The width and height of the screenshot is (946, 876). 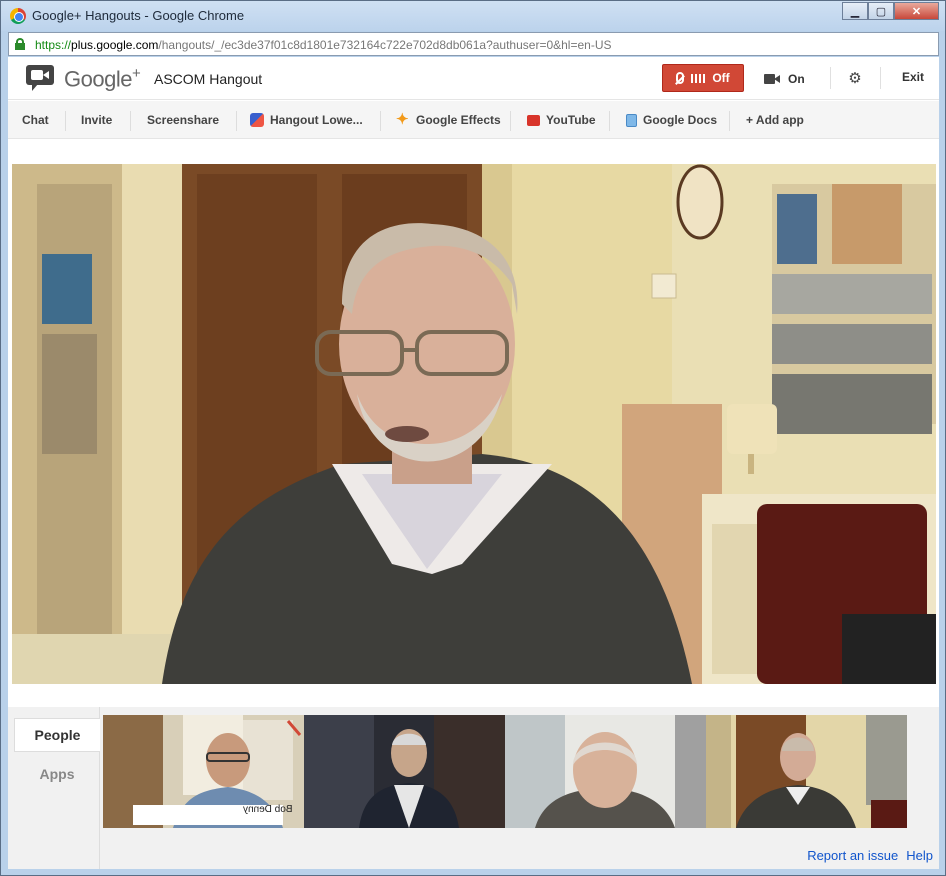 What do you see at coordinates (18, 16) in the screenshot?
I see `chrome-logo-icon` at bounding box center [18, 16].